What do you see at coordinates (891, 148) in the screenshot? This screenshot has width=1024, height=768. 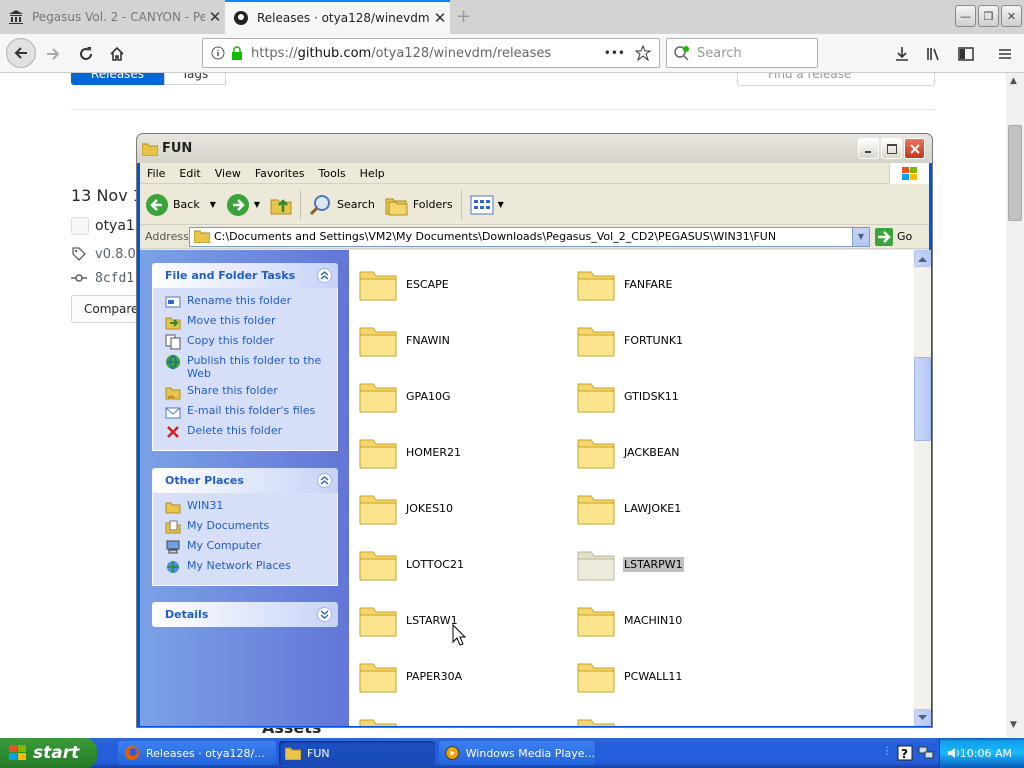 I see `maximize-button` at bounding box center [891, 148].